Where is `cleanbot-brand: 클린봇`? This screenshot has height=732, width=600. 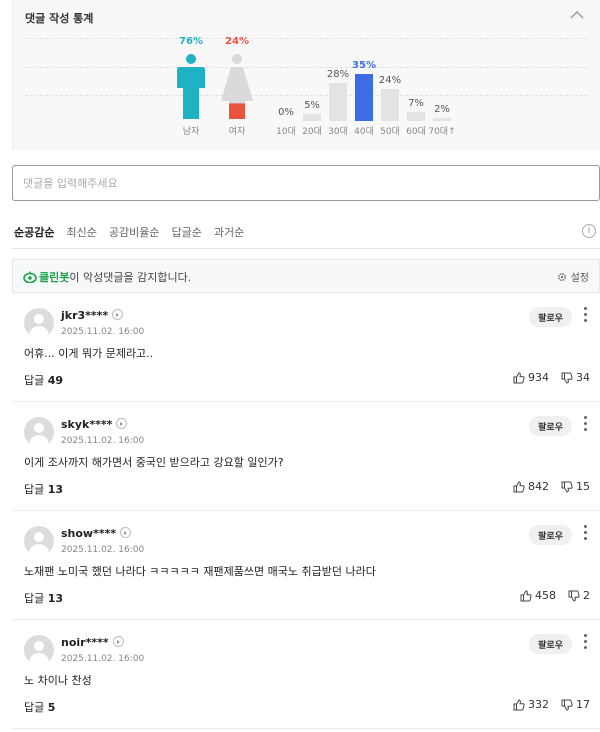
cleanbot-brand: 클린봇 is located at coordinates (54, 277).